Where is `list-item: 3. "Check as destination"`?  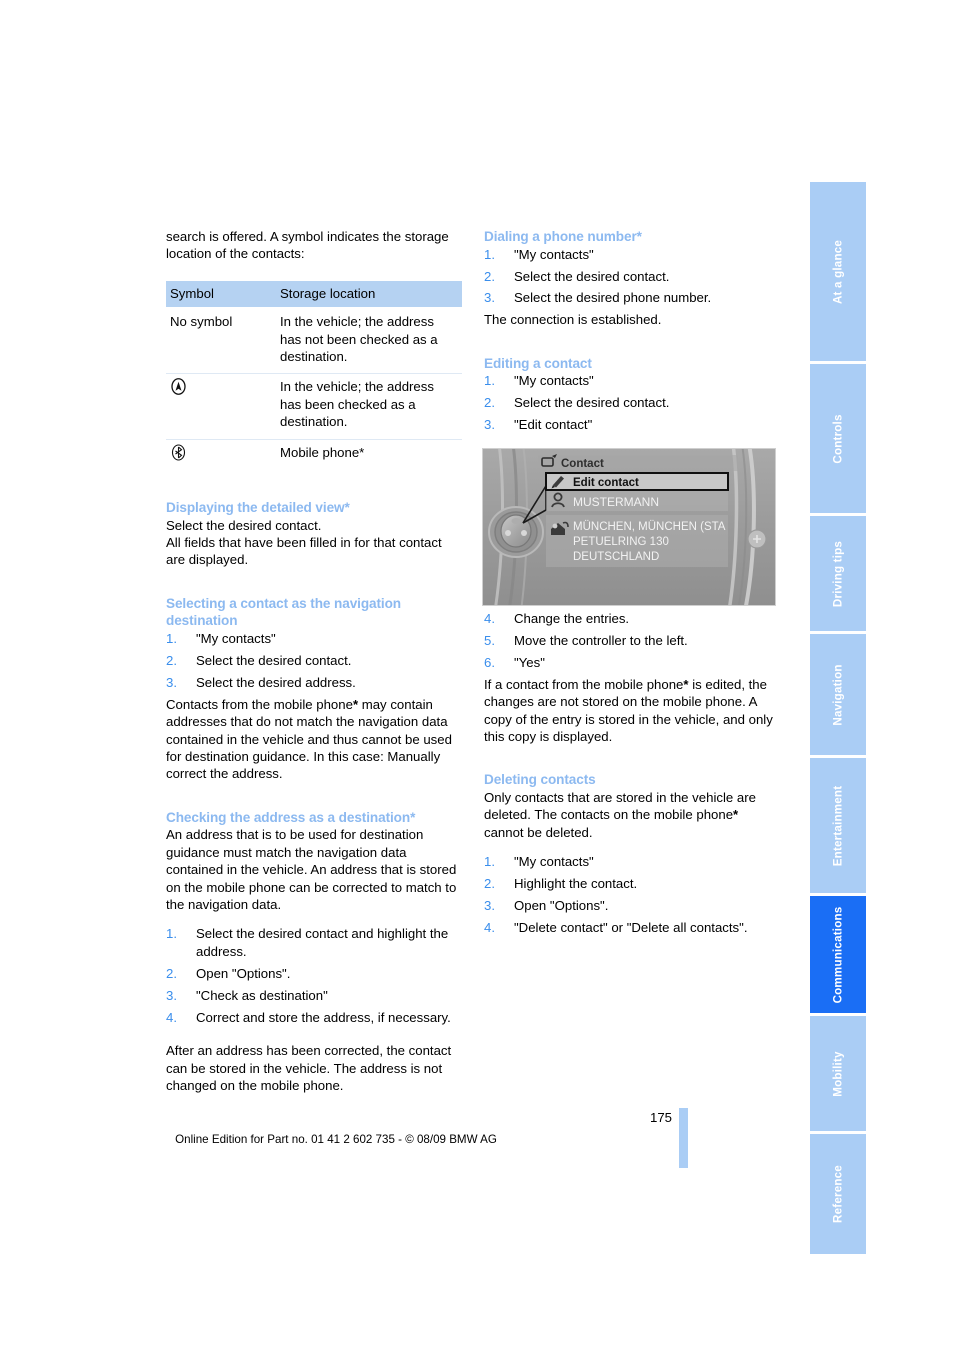 list-item: 3. "Check as destination" is located at coordinates (314, 995).